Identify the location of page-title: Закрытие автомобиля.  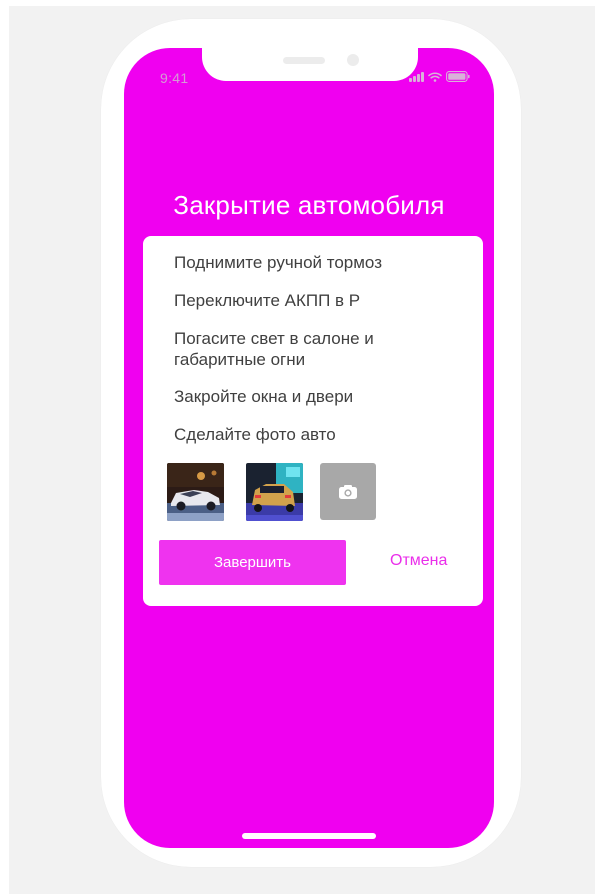
(309, 205).